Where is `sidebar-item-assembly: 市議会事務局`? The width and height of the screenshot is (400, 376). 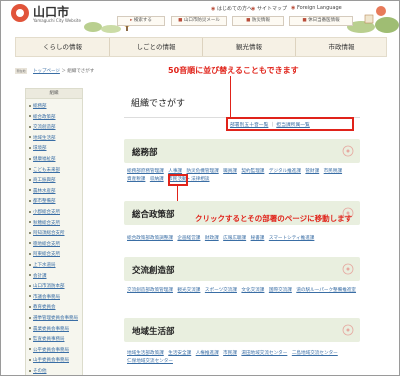
sidebar-item-assembly: 市議会事務局 is located at coordinates (55, 298).